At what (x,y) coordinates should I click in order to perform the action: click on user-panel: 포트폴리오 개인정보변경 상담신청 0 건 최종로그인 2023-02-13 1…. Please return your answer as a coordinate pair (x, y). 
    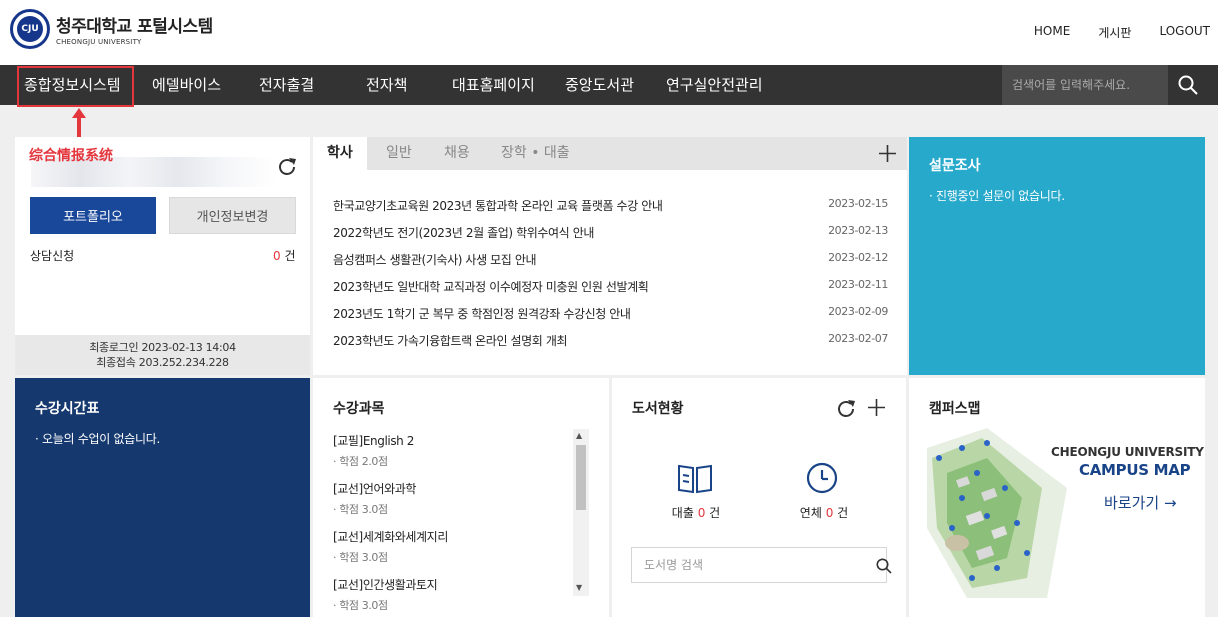
    Looking at the image, I should click on (162, 256).